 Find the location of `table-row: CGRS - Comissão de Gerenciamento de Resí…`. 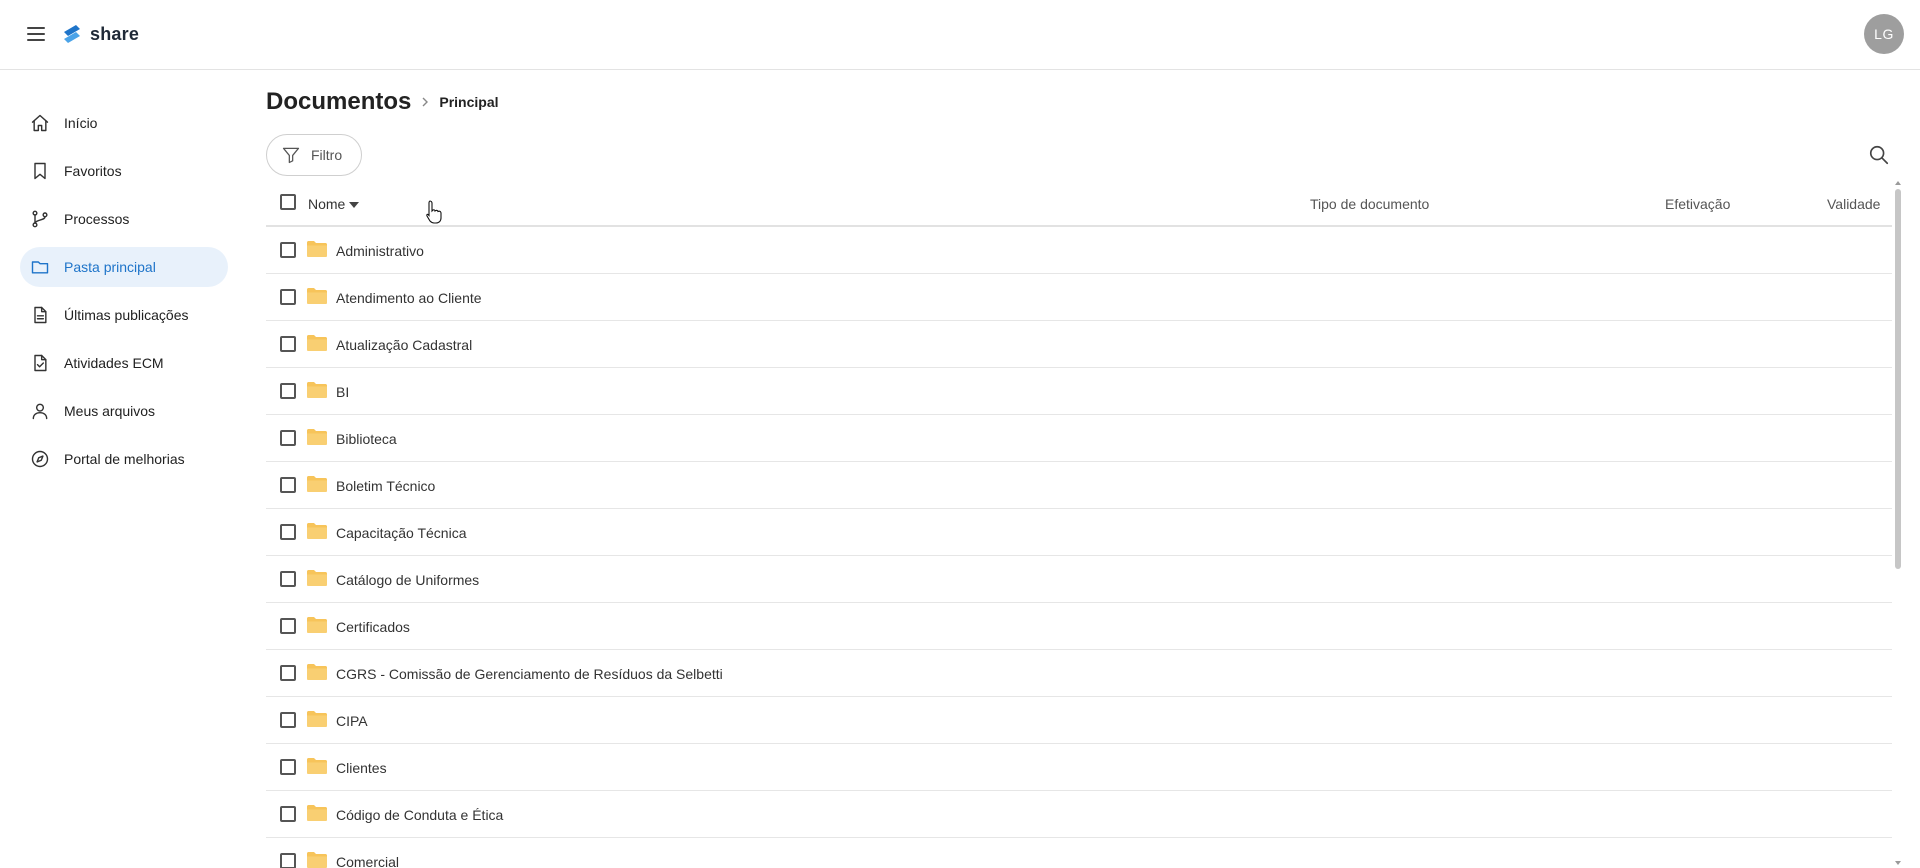

table-row: CGRS - Comissão de Gerenciamento de Resí… is located at coordinates (1079, 673).